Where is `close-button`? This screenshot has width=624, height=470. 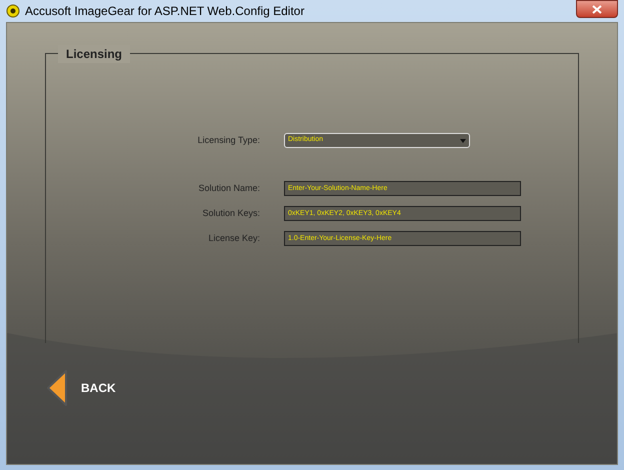 close-button is located at coordinates (597, 9).